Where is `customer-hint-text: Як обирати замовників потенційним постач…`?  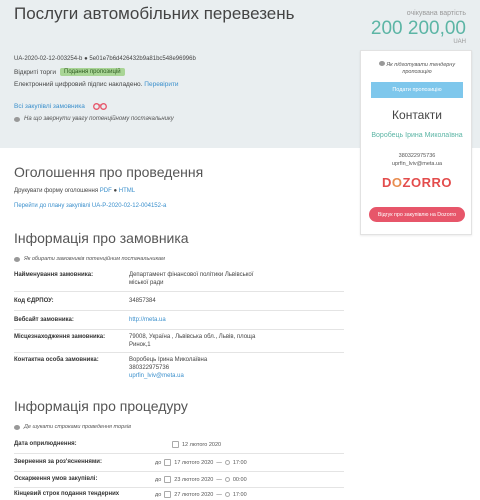
customer-hint-text: Як обирати замовників потенційним постач… is located at coordinates (94, 259).